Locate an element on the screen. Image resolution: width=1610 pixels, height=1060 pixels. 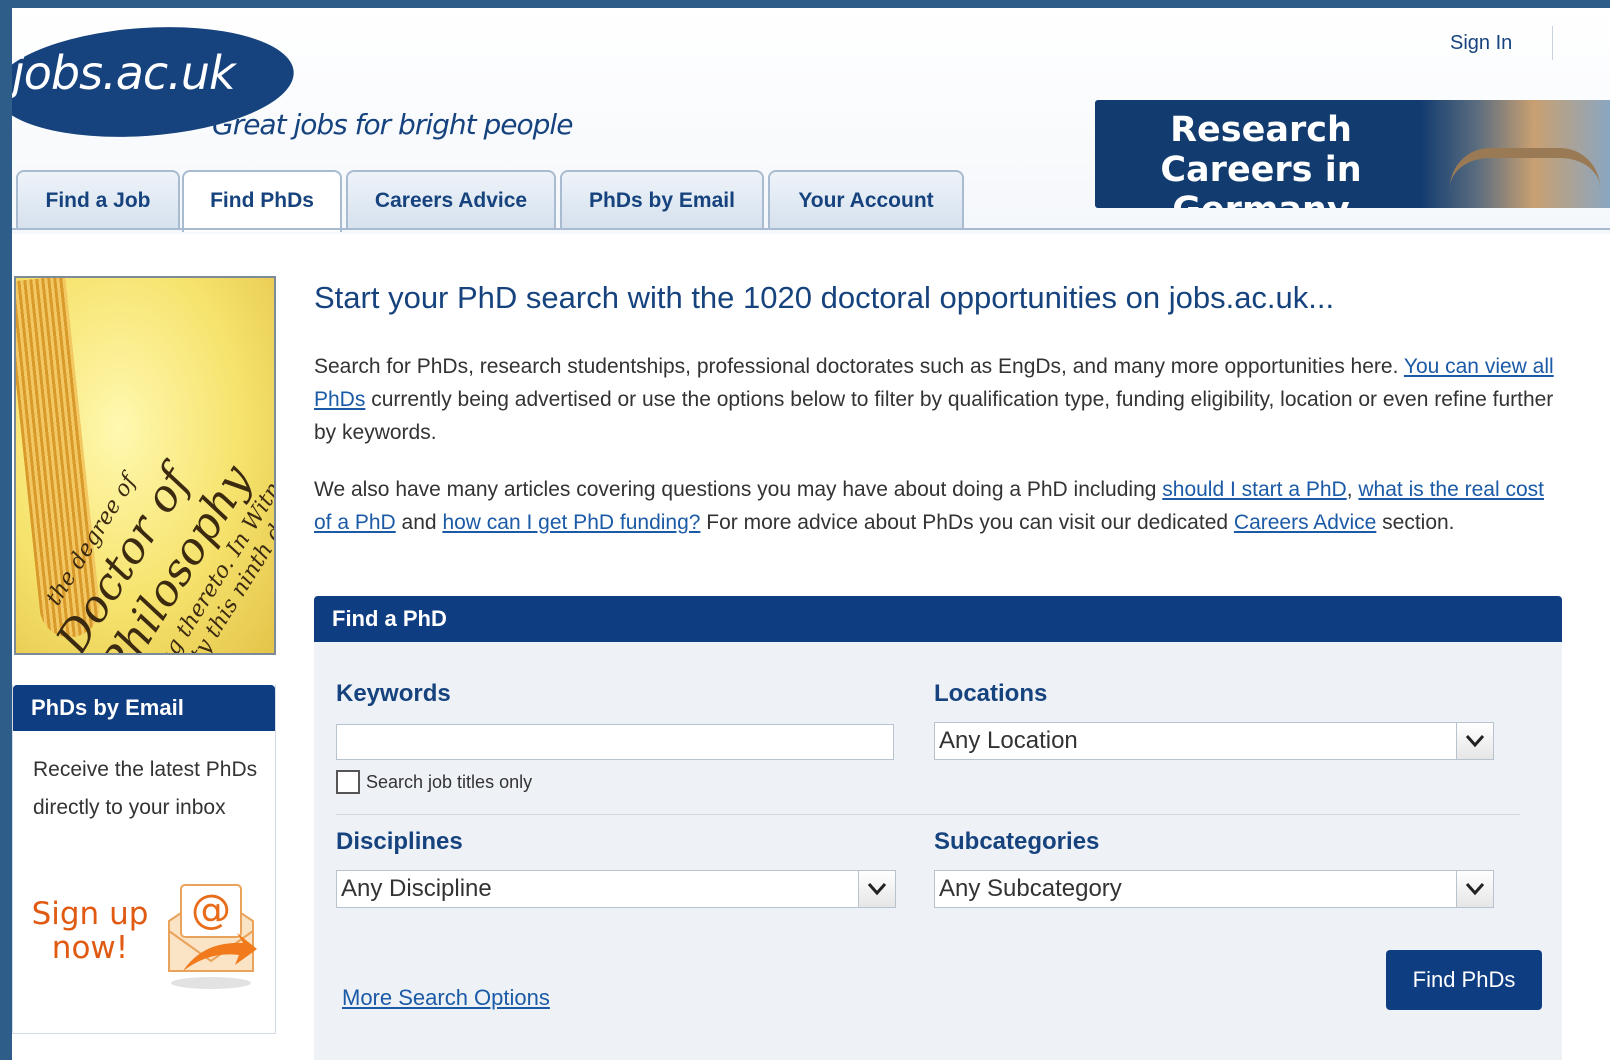
sign-in-link: Sign In is located at coordinates (1481, 43).